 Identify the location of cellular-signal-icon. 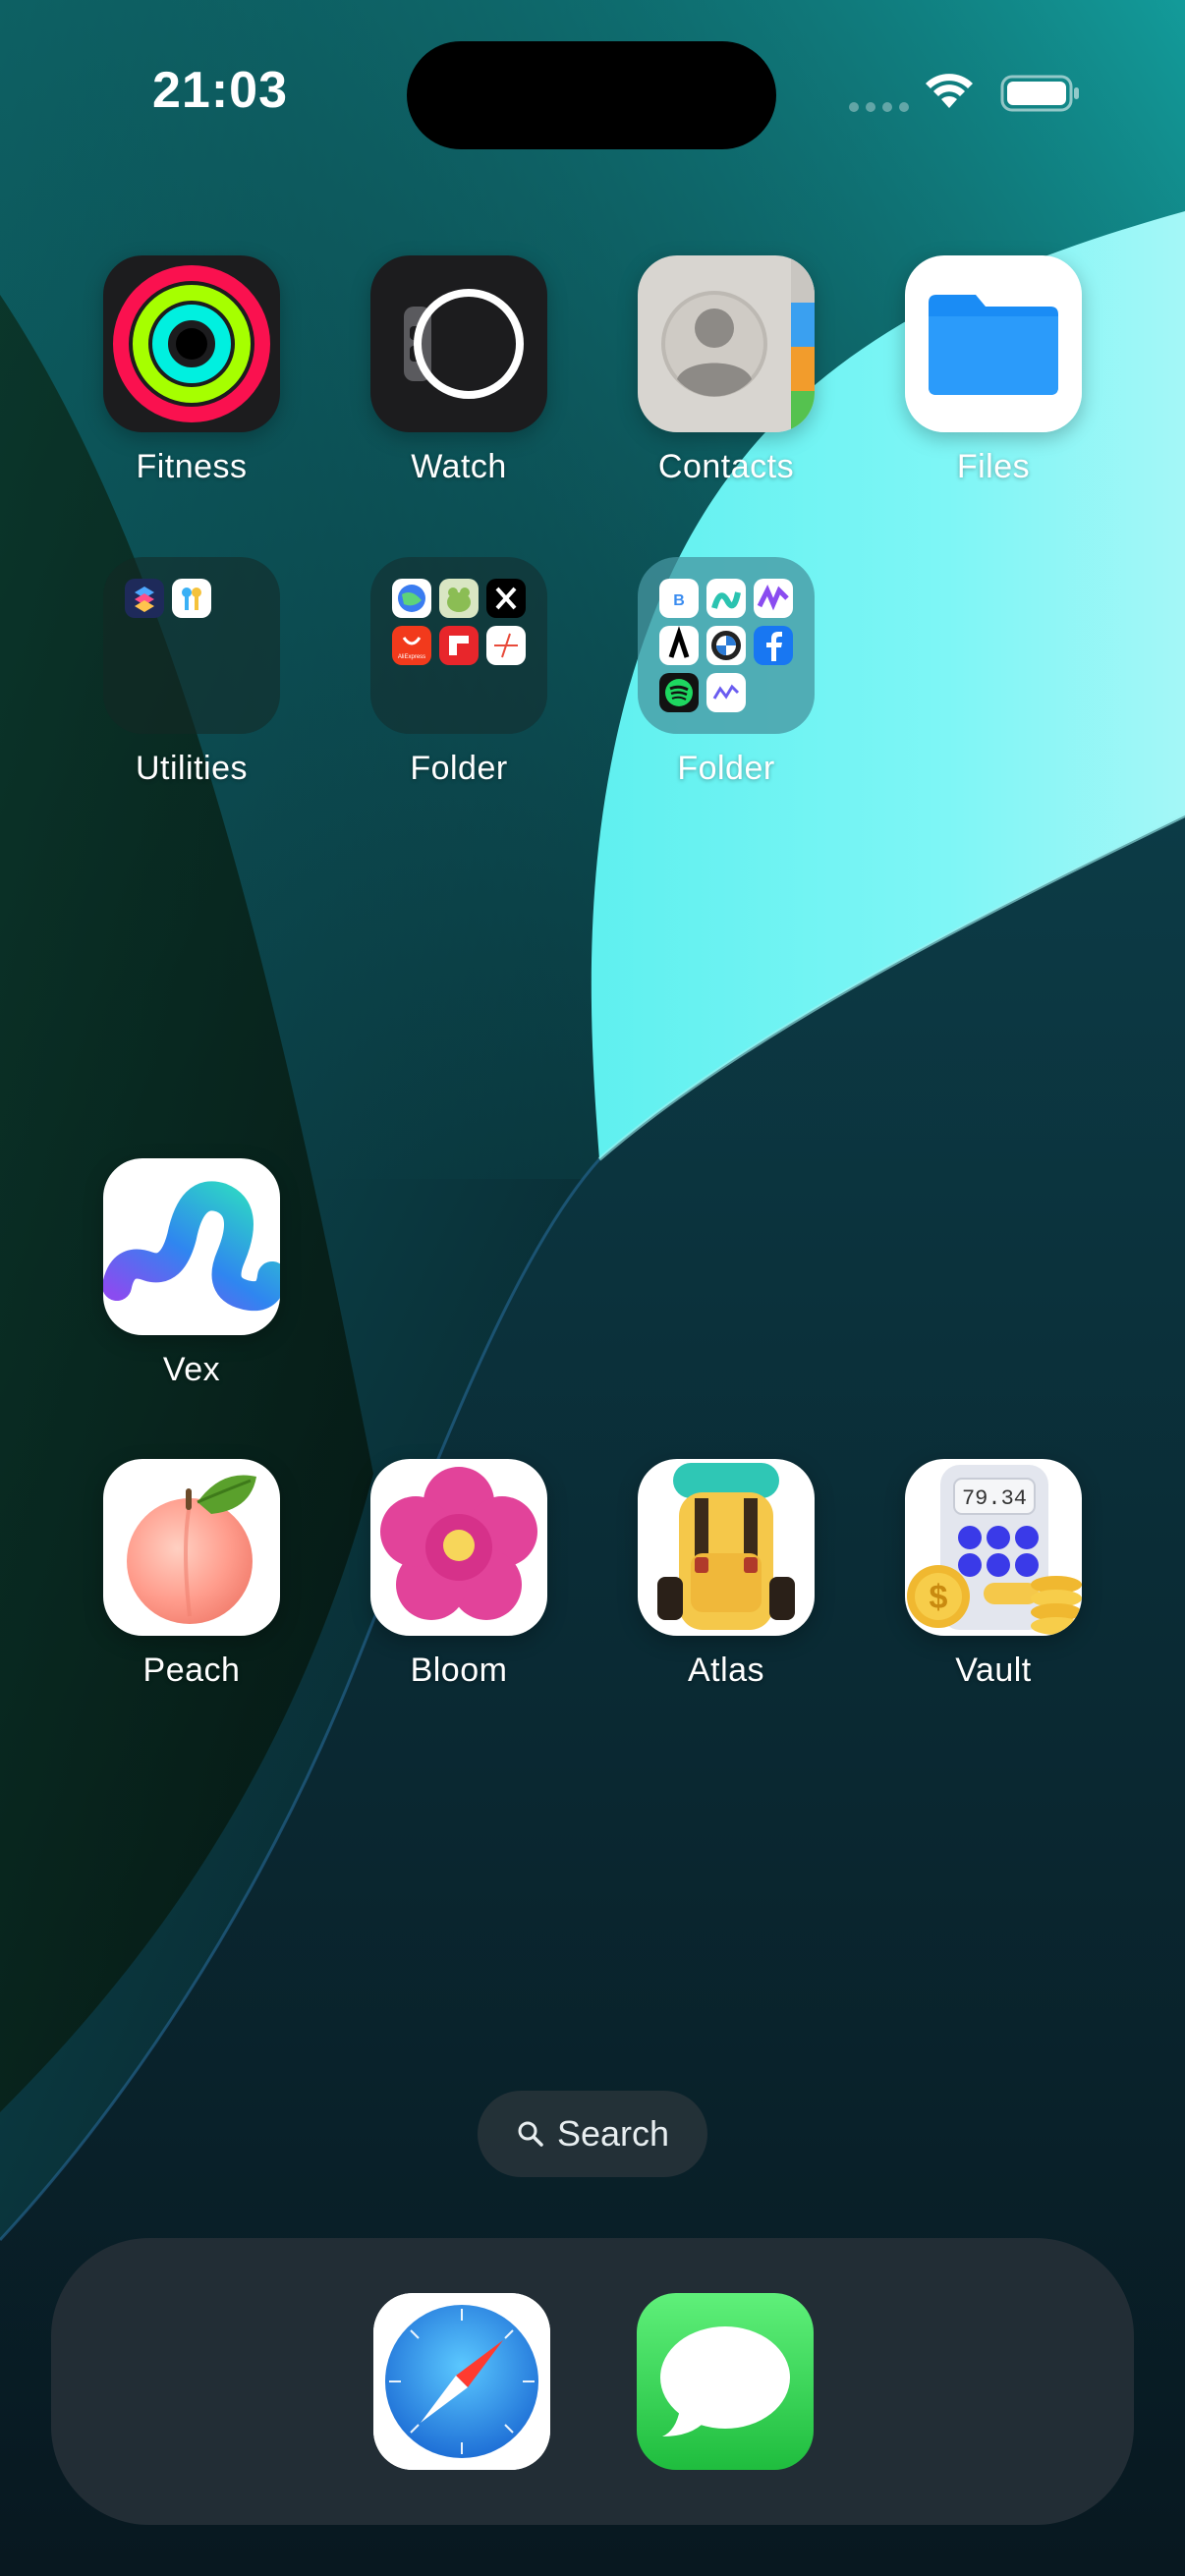
(879, 107).